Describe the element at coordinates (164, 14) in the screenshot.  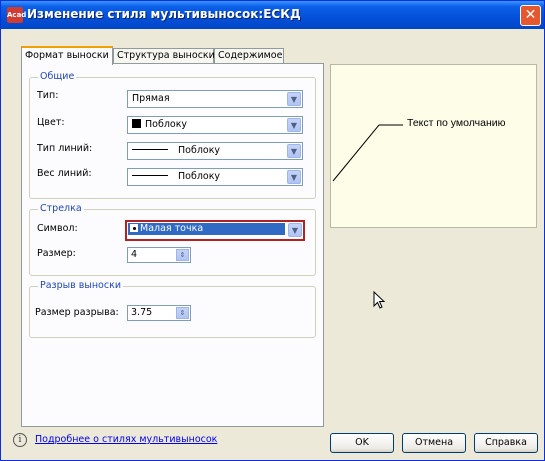
I see `window-title: Изменение стиля мультивыносок:ЕСКД` at that location.